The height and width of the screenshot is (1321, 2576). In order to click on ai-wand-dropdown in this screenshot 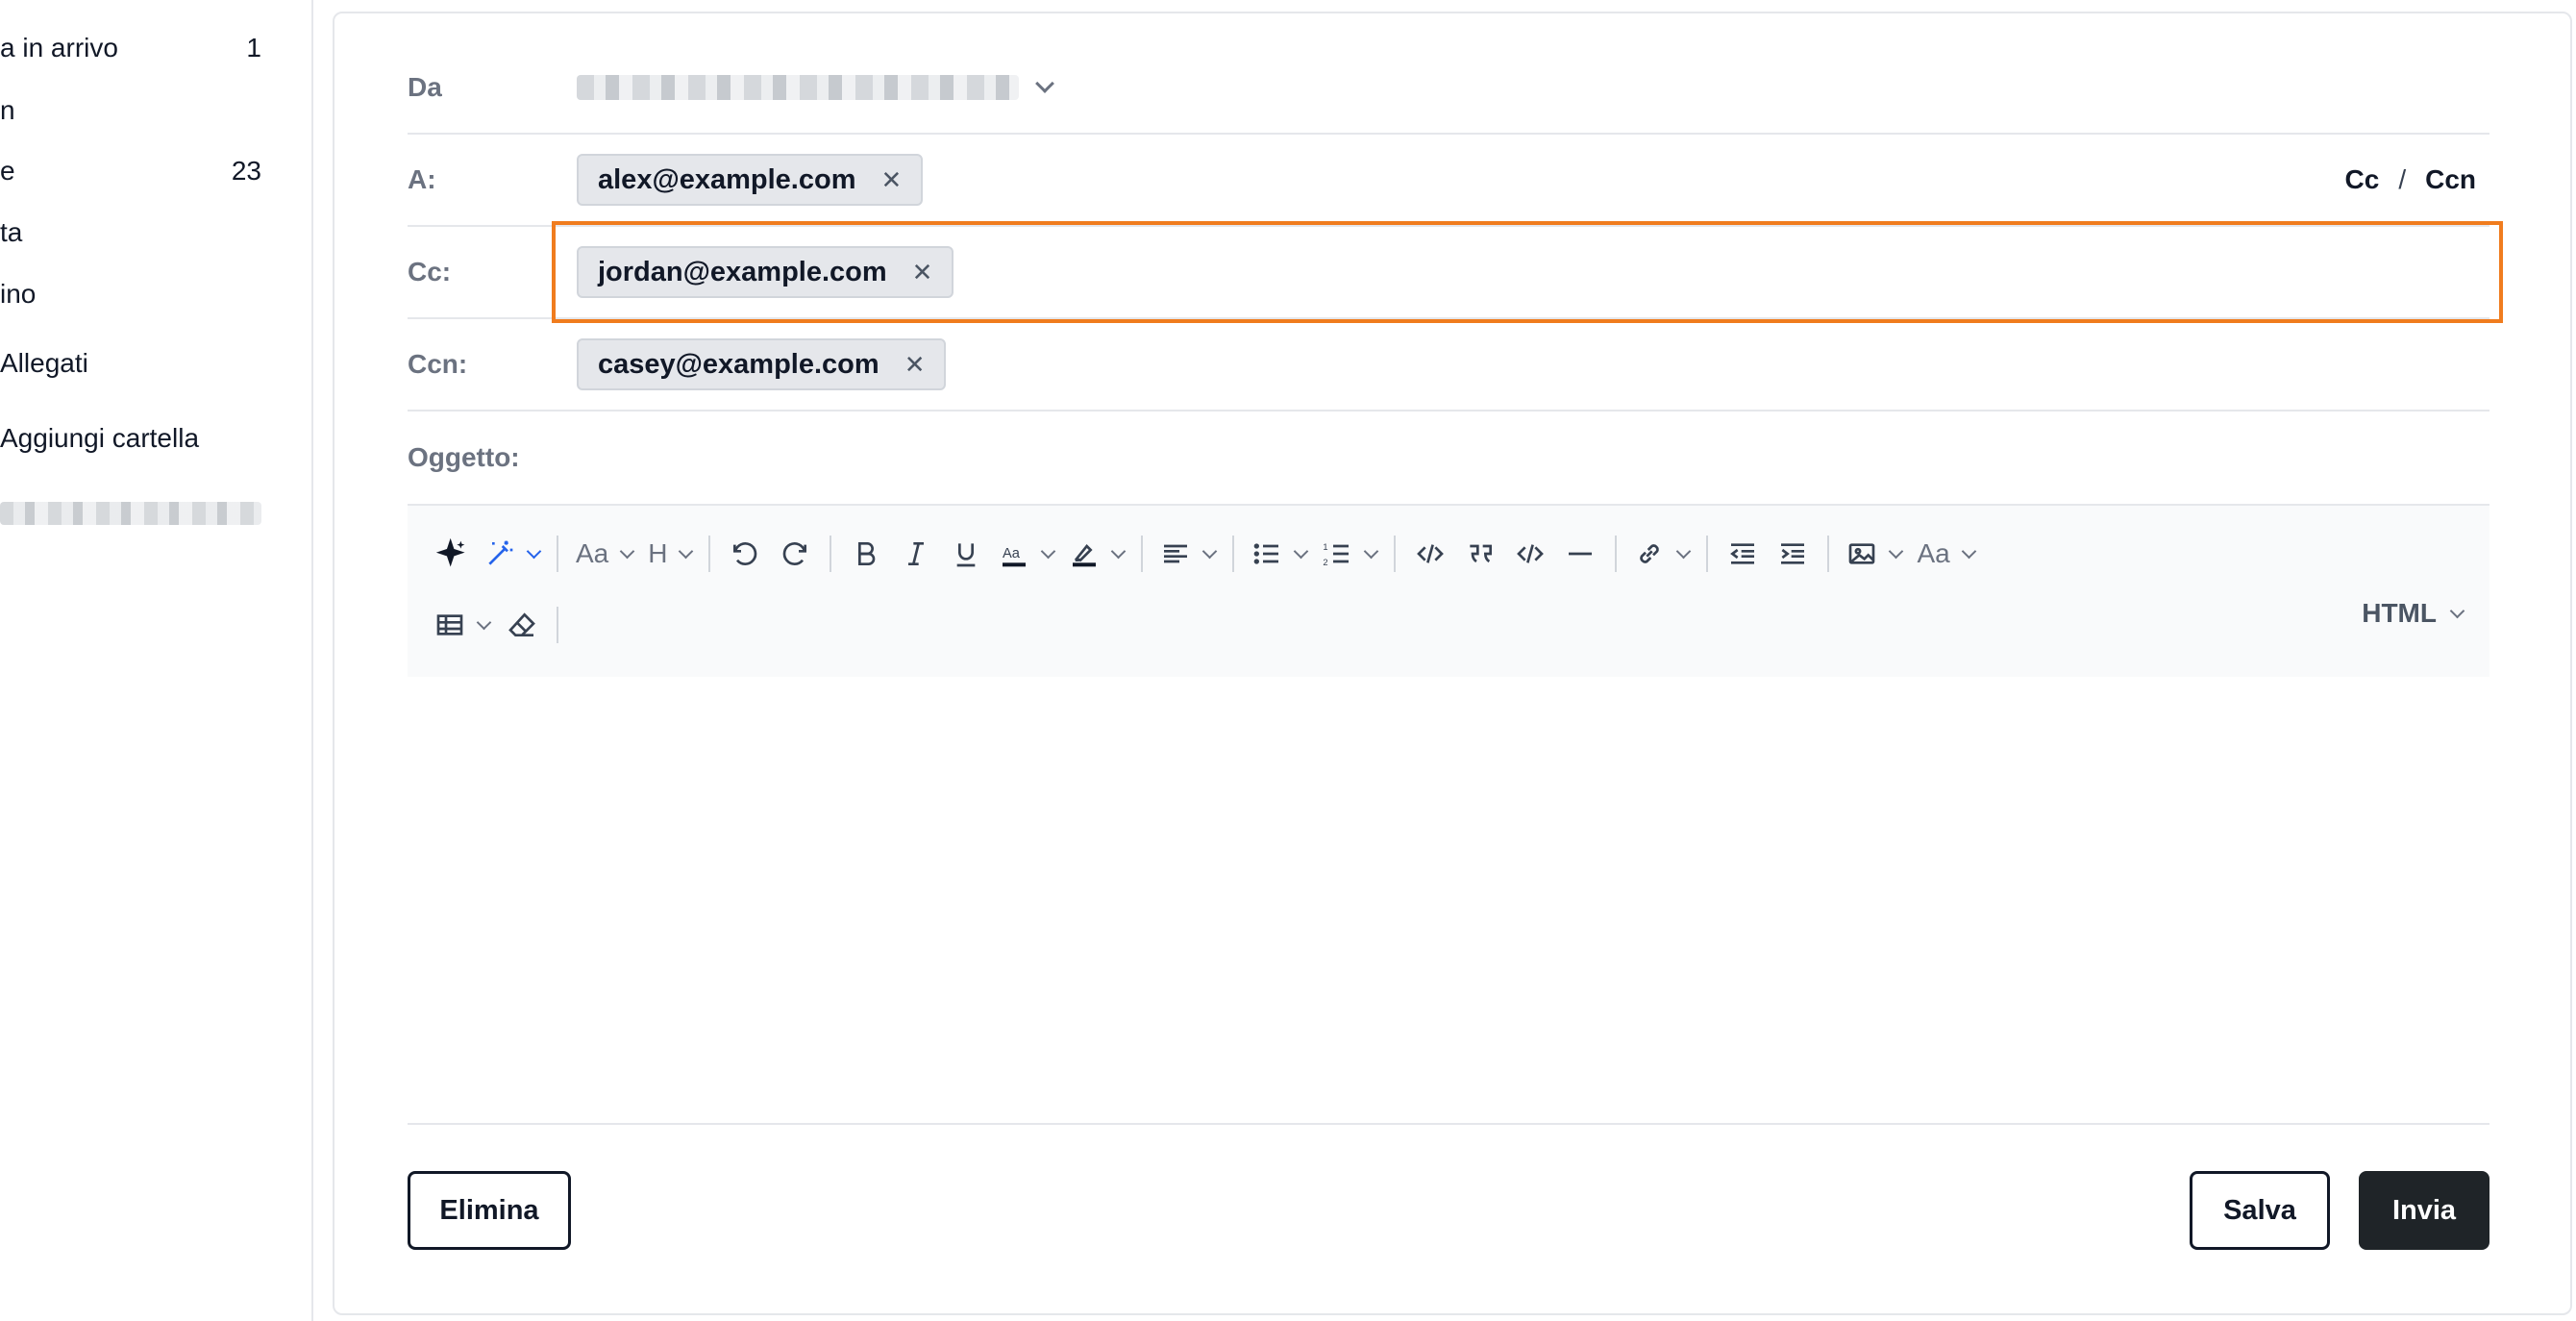, I will do `click(512, 554)`.